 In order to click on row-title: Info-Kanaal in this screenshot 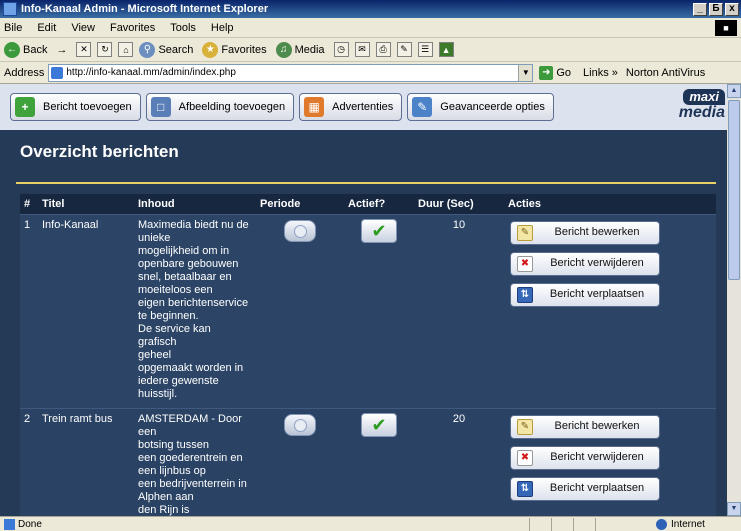, I will do `click(86, 311)`.